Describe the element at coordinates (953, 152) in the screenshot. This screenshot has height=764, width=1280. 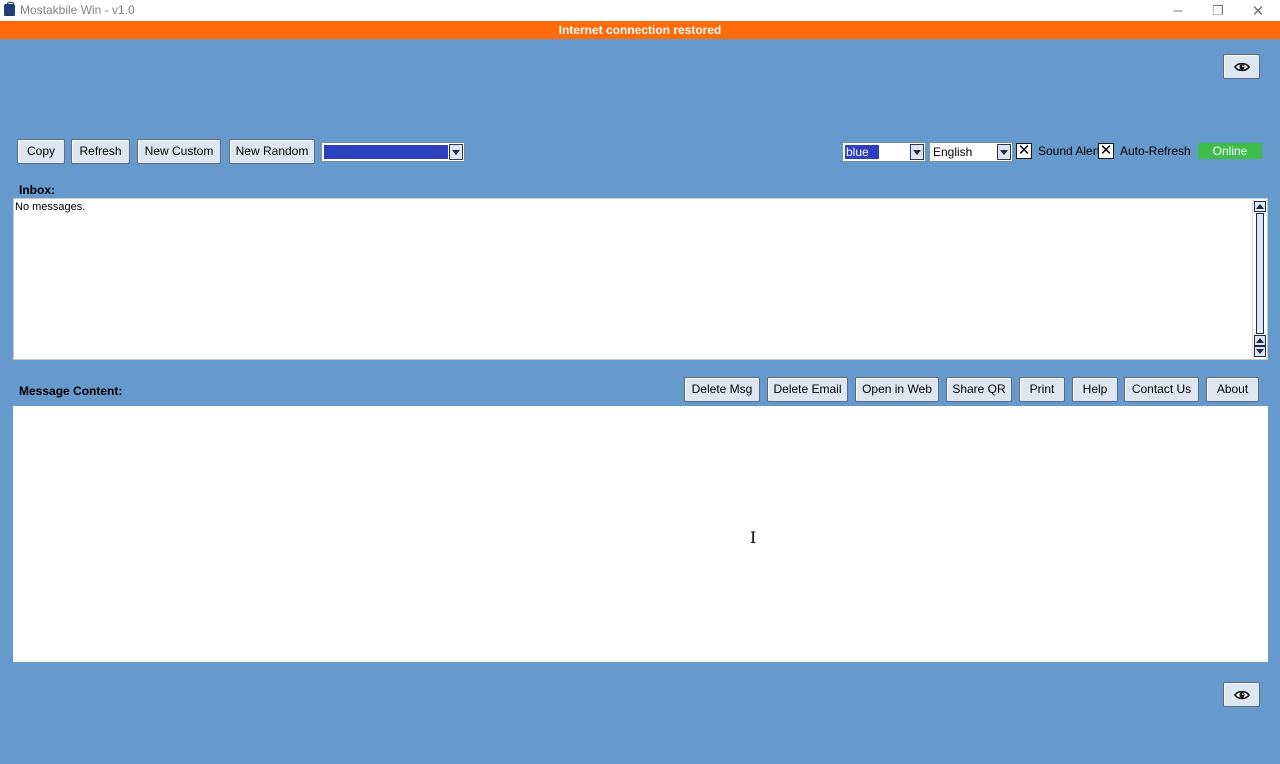
I see `language-select-value: English` at that location.